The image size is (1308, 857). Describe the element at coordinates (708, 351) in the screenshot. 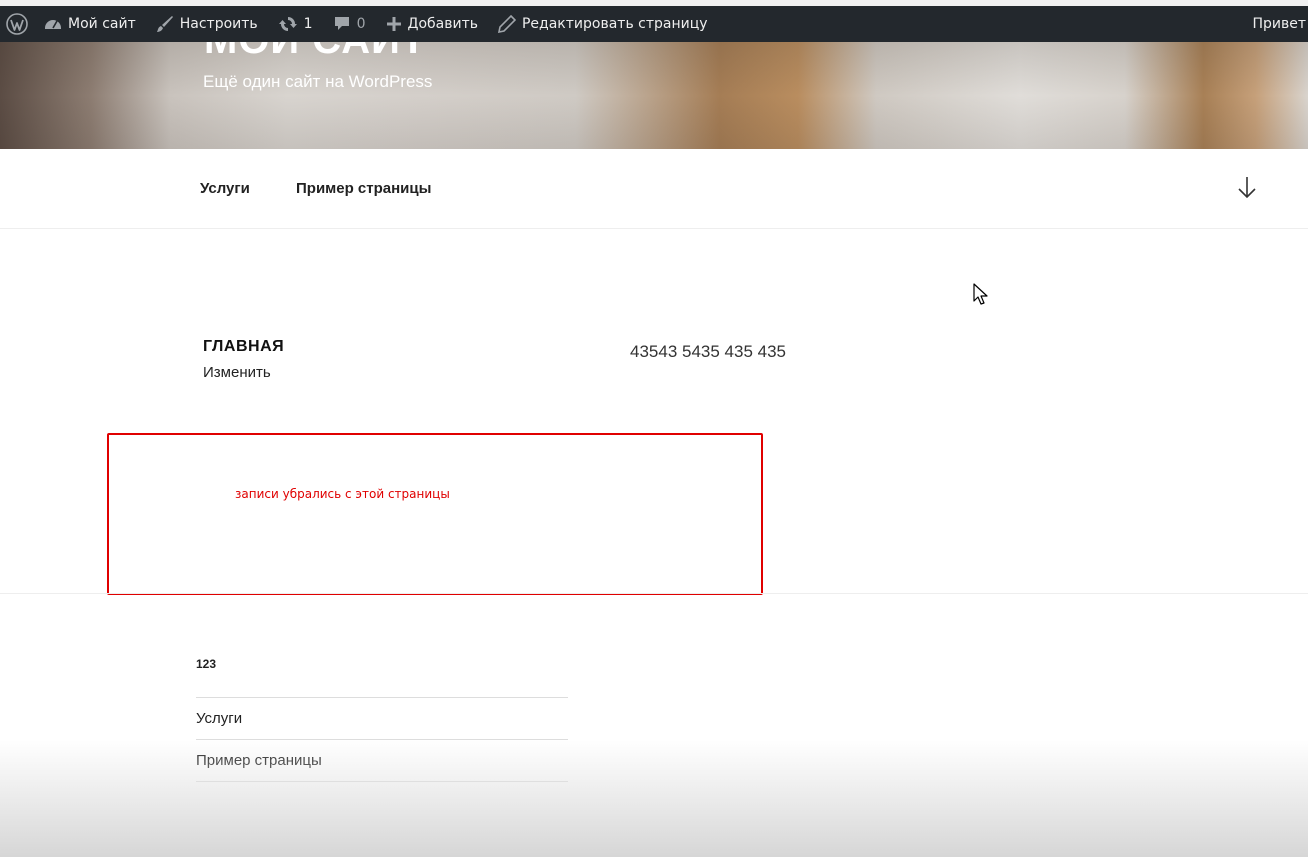

I see `page-content: 43543 5435 435 435` at that location.